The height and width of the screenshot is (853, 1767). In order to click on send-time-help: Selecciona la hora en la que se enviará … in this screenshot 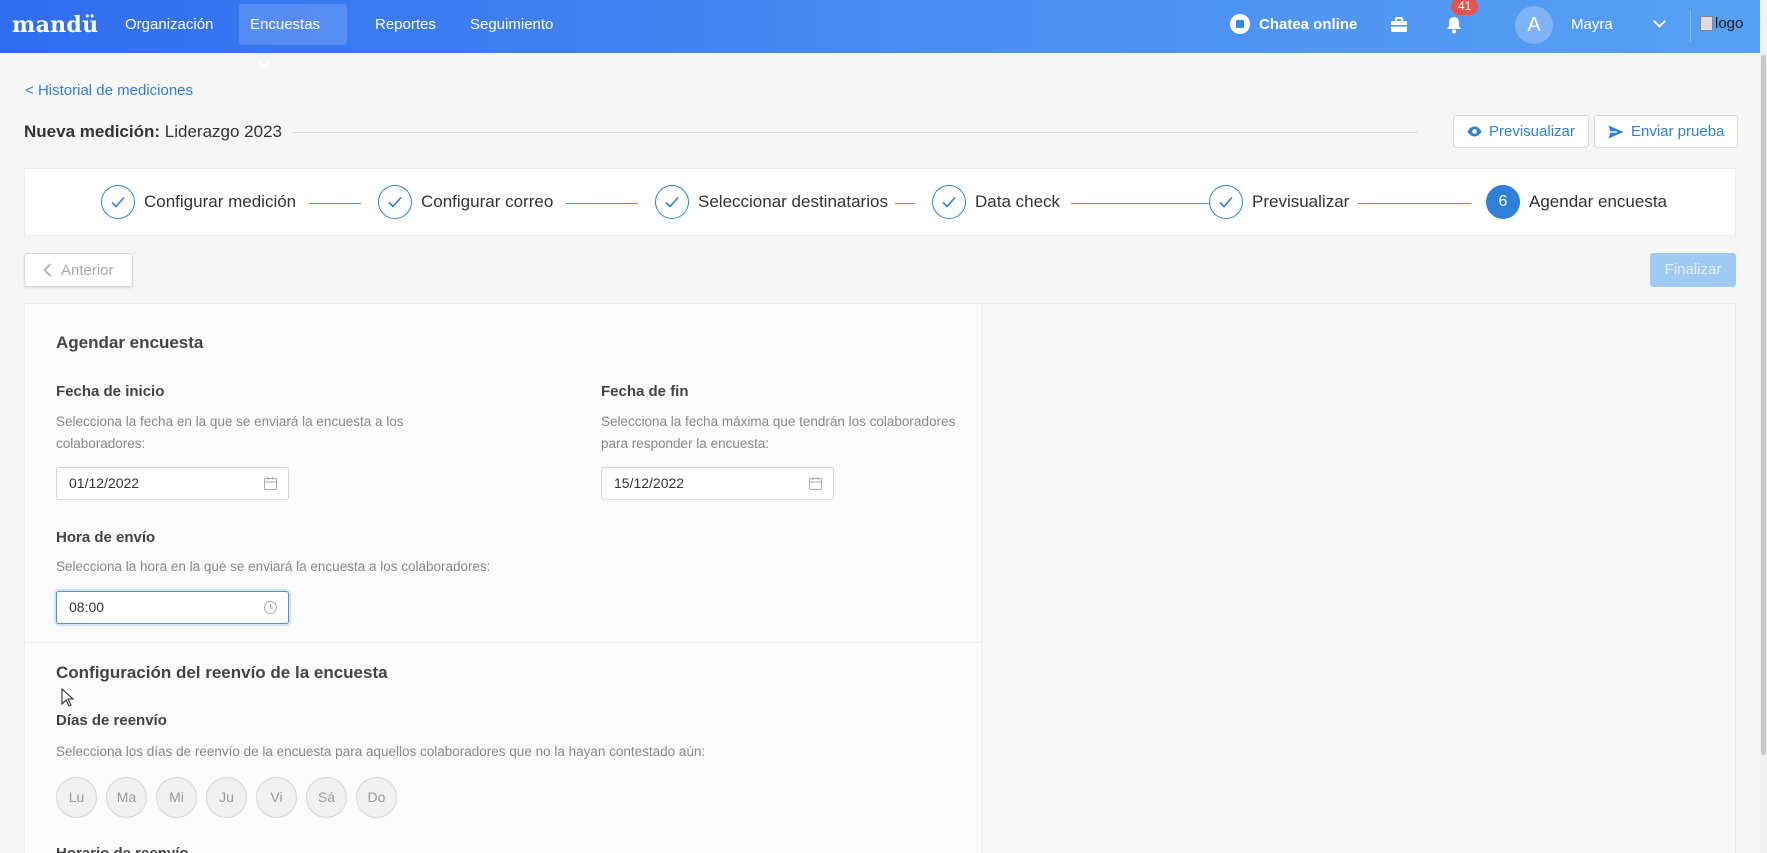, I will do `click(273, 566)`.